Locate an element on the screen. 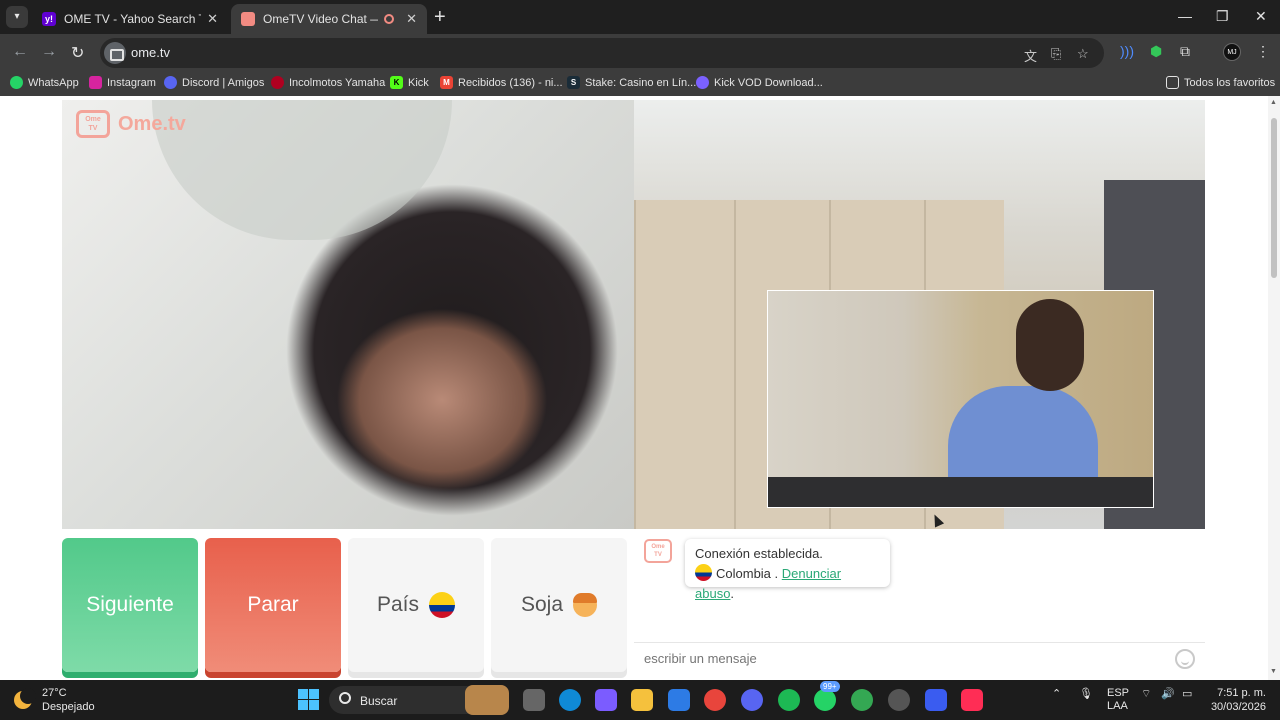  bookmark-label: Discord | Amigos is located at coordinates (223, 82).